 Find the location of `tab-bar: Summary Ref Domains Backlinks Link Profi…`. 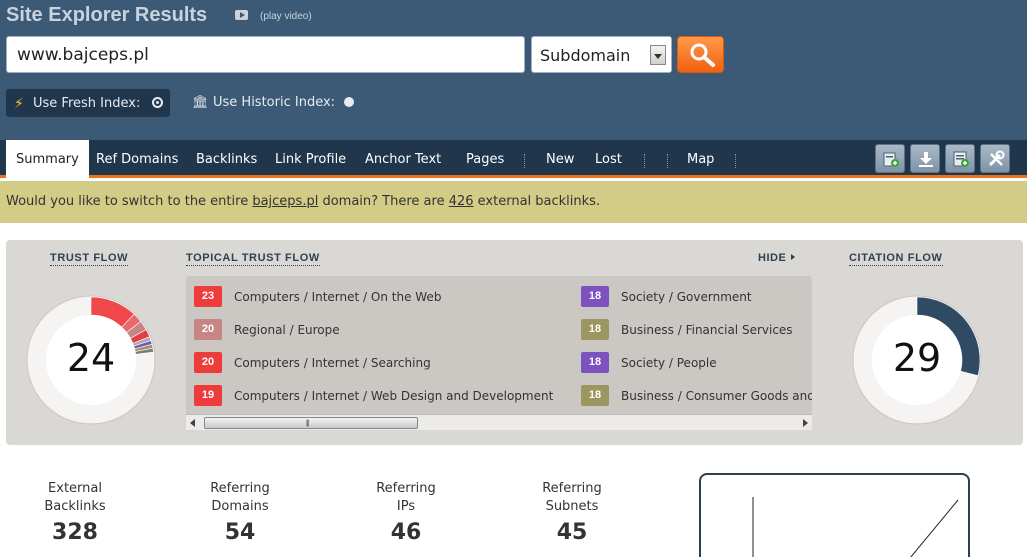

tab-bar: Summary Ref Domains Backlinks Link Profi… is located at coordinates (513, 159).